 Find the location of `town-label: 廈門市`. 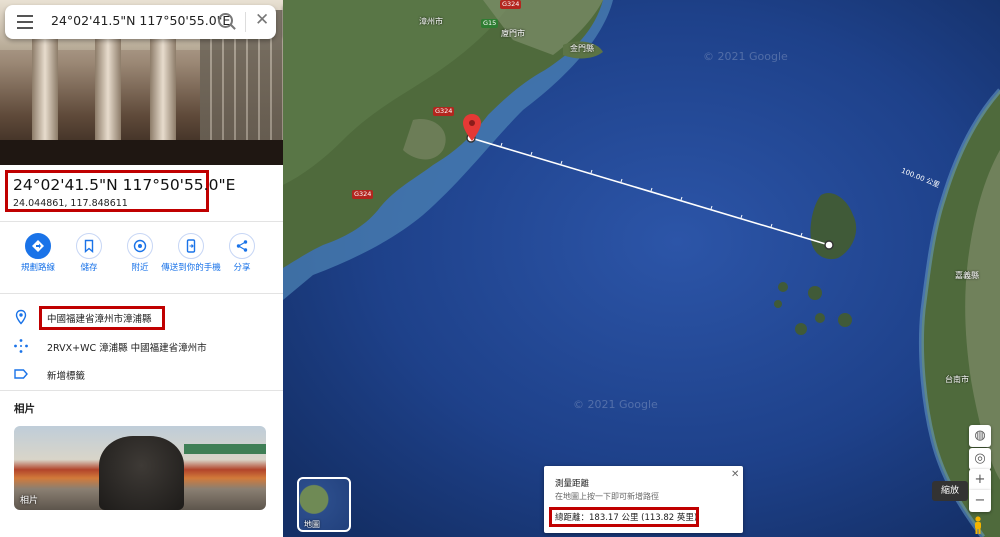

town-label: 廈門市 is located at coordinates (513, 33).